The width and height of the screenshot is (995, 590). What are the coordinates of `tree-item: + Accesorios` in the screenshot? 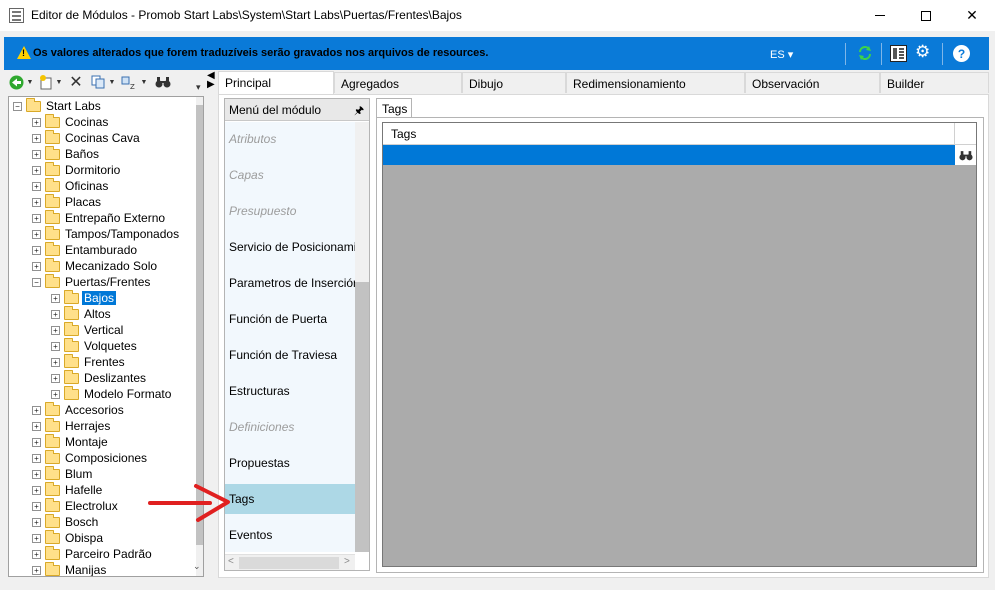 It's located at (79, 409).